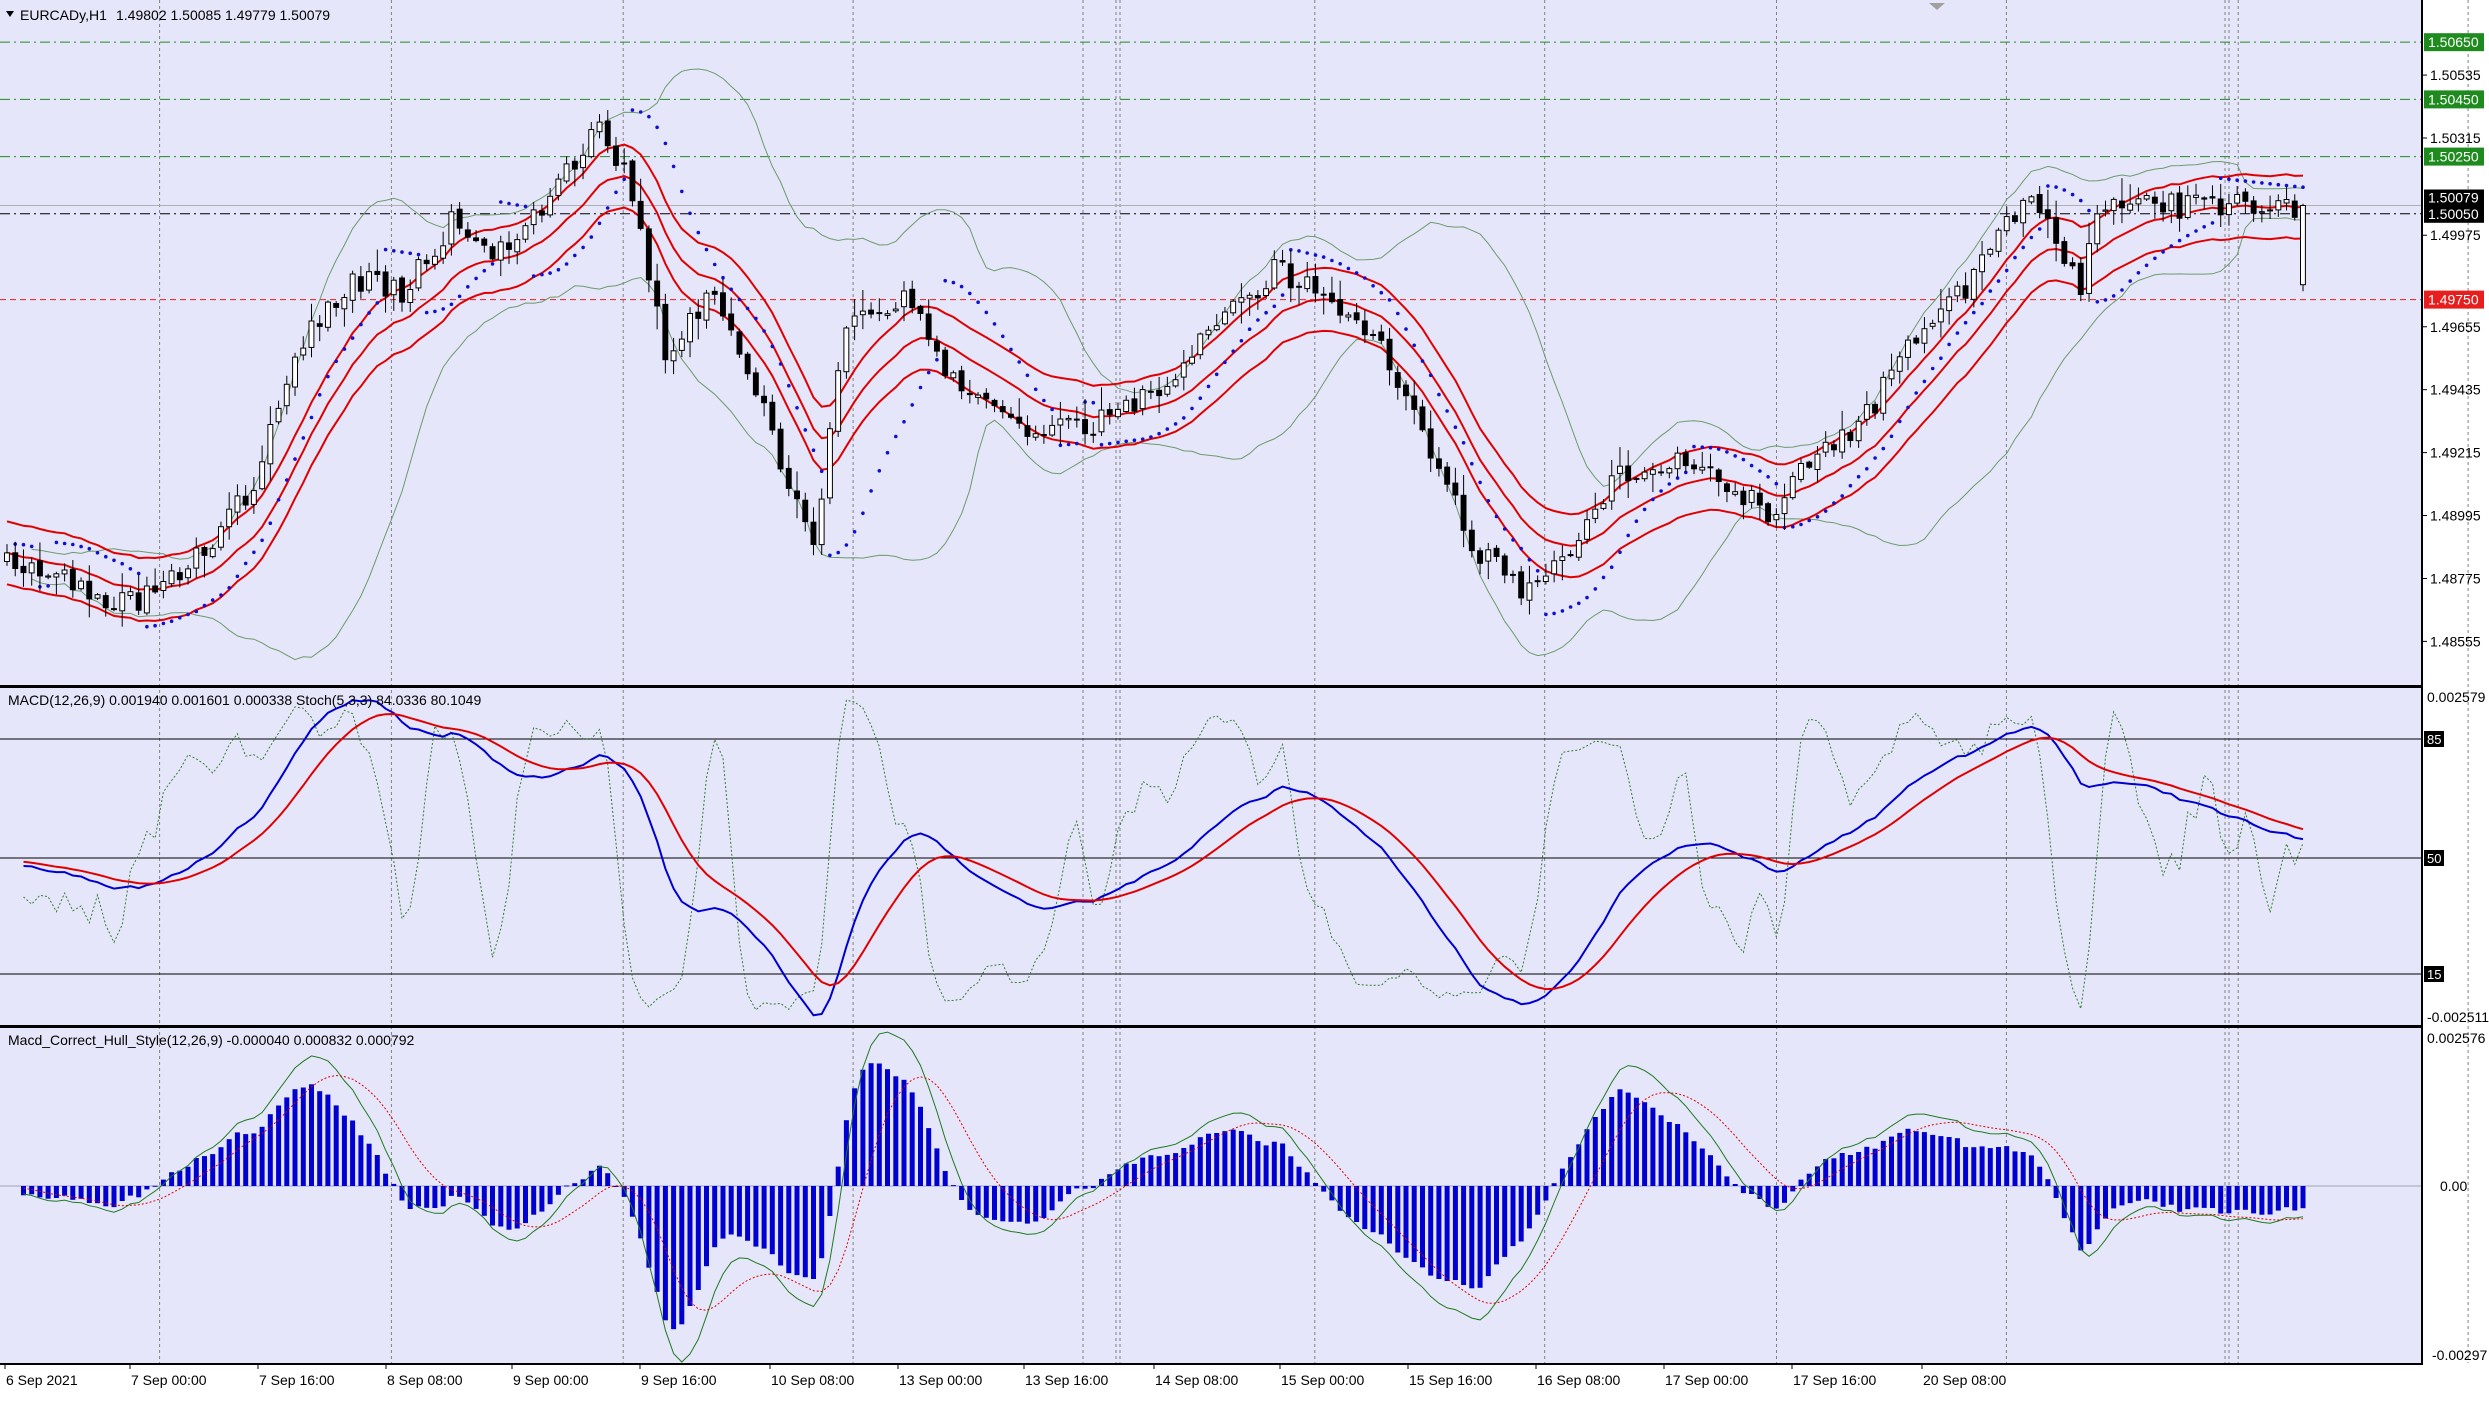 Image resolution: width=2489 pixels, height=1404 pixels. Describe the element at coordinates (2434, 858) in the screenshot. I see `stoch-level-50-tag: 50` at that location.